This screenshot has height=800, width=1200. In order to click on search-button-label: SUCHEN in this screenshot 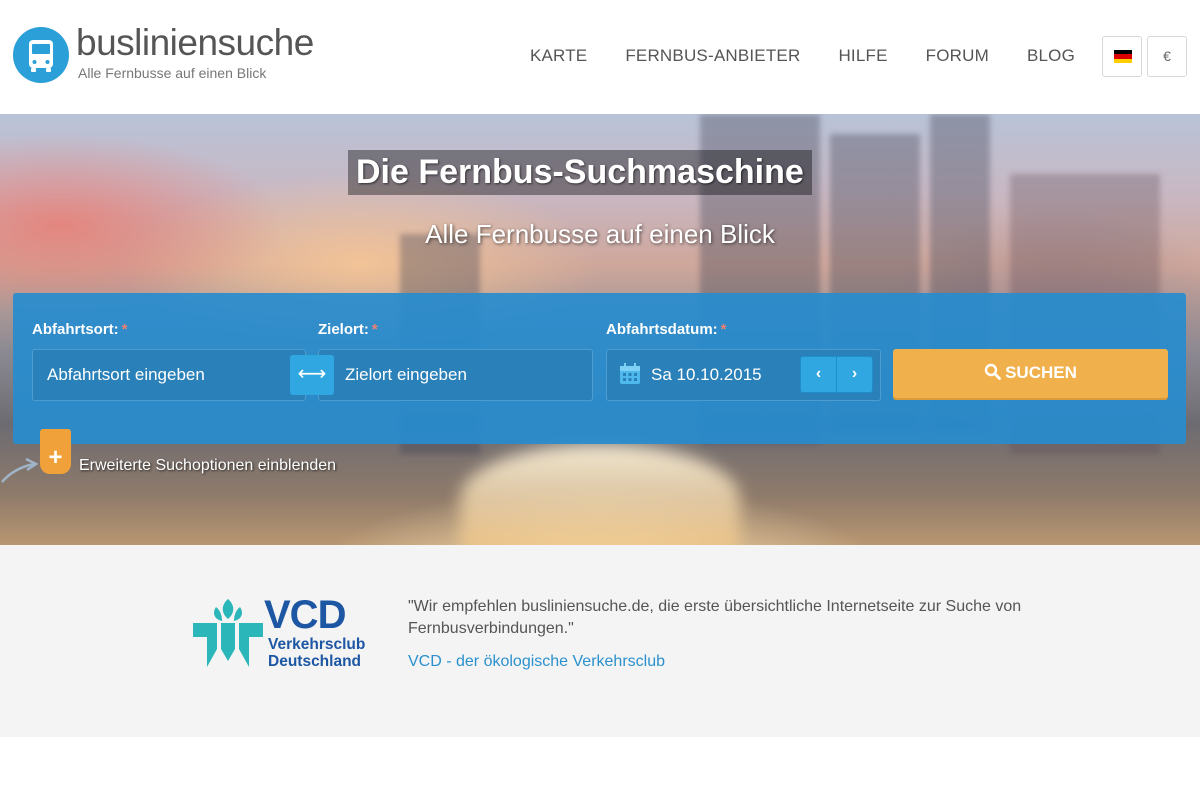, I will do `click(1041, 372)`.